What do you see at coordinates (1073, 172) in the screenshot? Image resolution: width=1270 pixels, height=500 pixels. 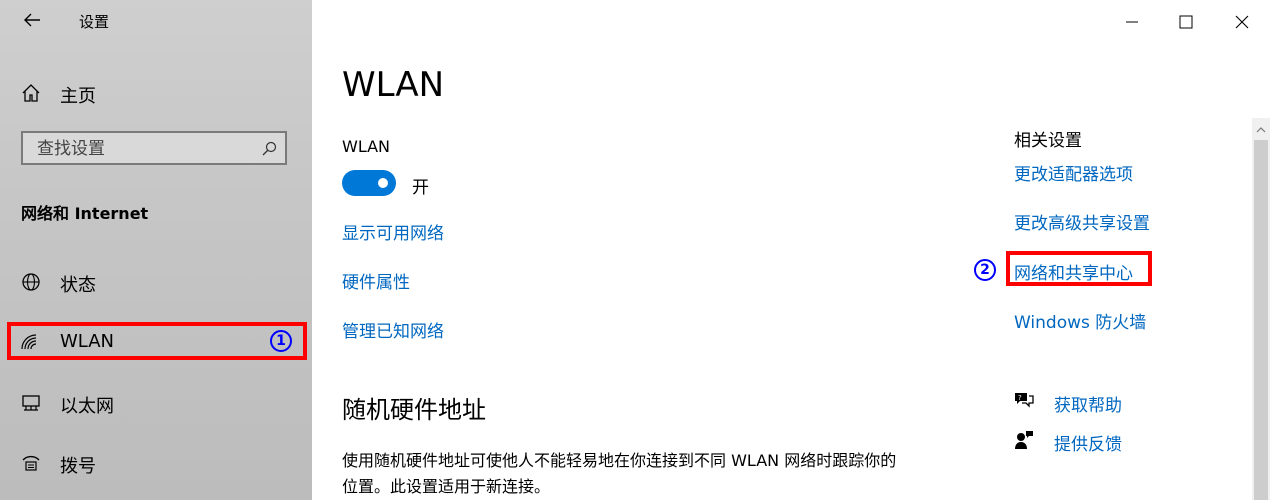 I see `link-adapter-options: 更改适配器选项` at bounding box center [1073, 172].